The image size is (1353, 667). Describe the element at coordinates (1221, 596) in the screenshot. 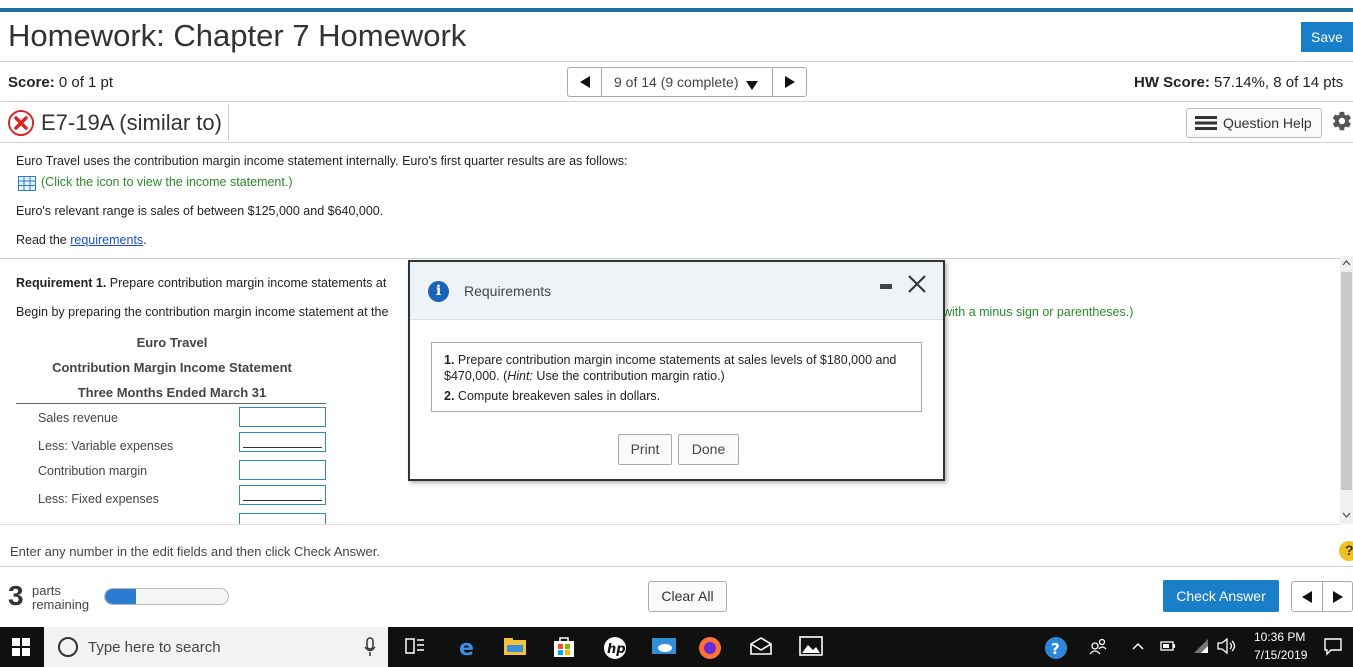

I see `check-answer-button: Check Answer` at that location.